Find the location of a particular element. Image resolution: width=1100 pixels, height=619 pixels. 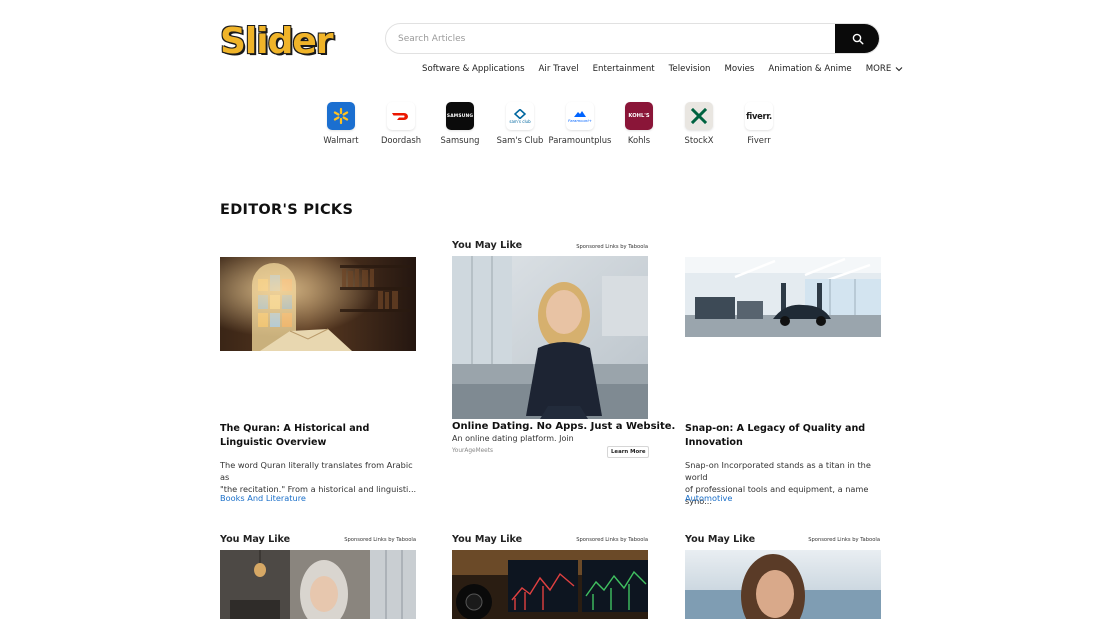

fiverr-icon: fiverr. is located at coordinates (759, 116).